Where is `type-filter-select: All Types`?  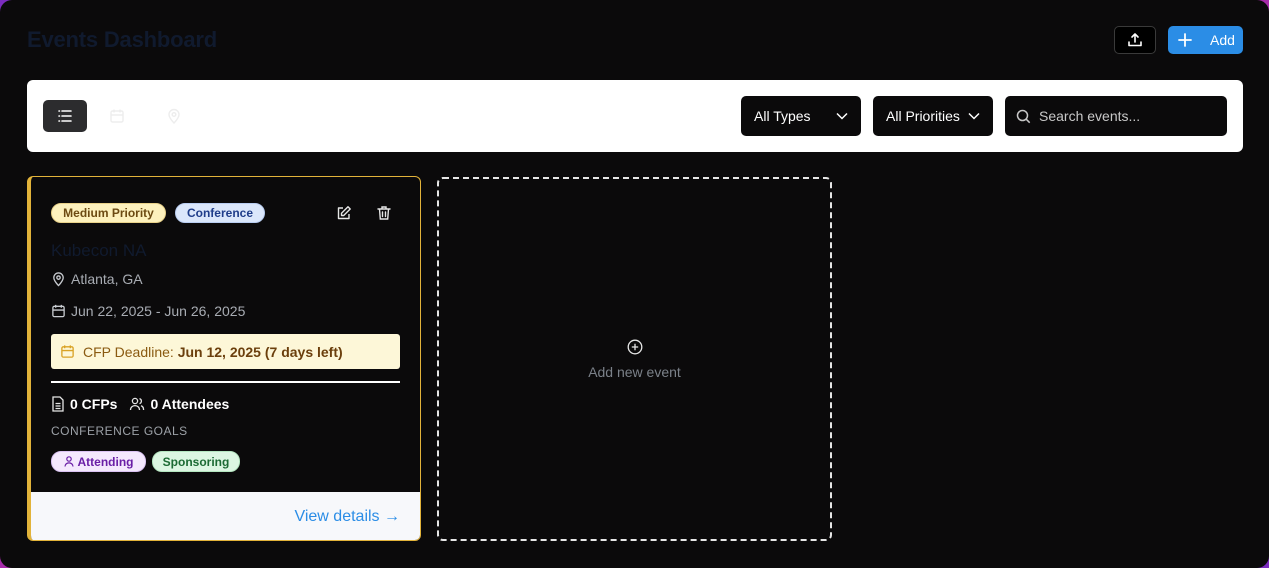 type-filter-select: All Types is located at coordinates (801, 116).